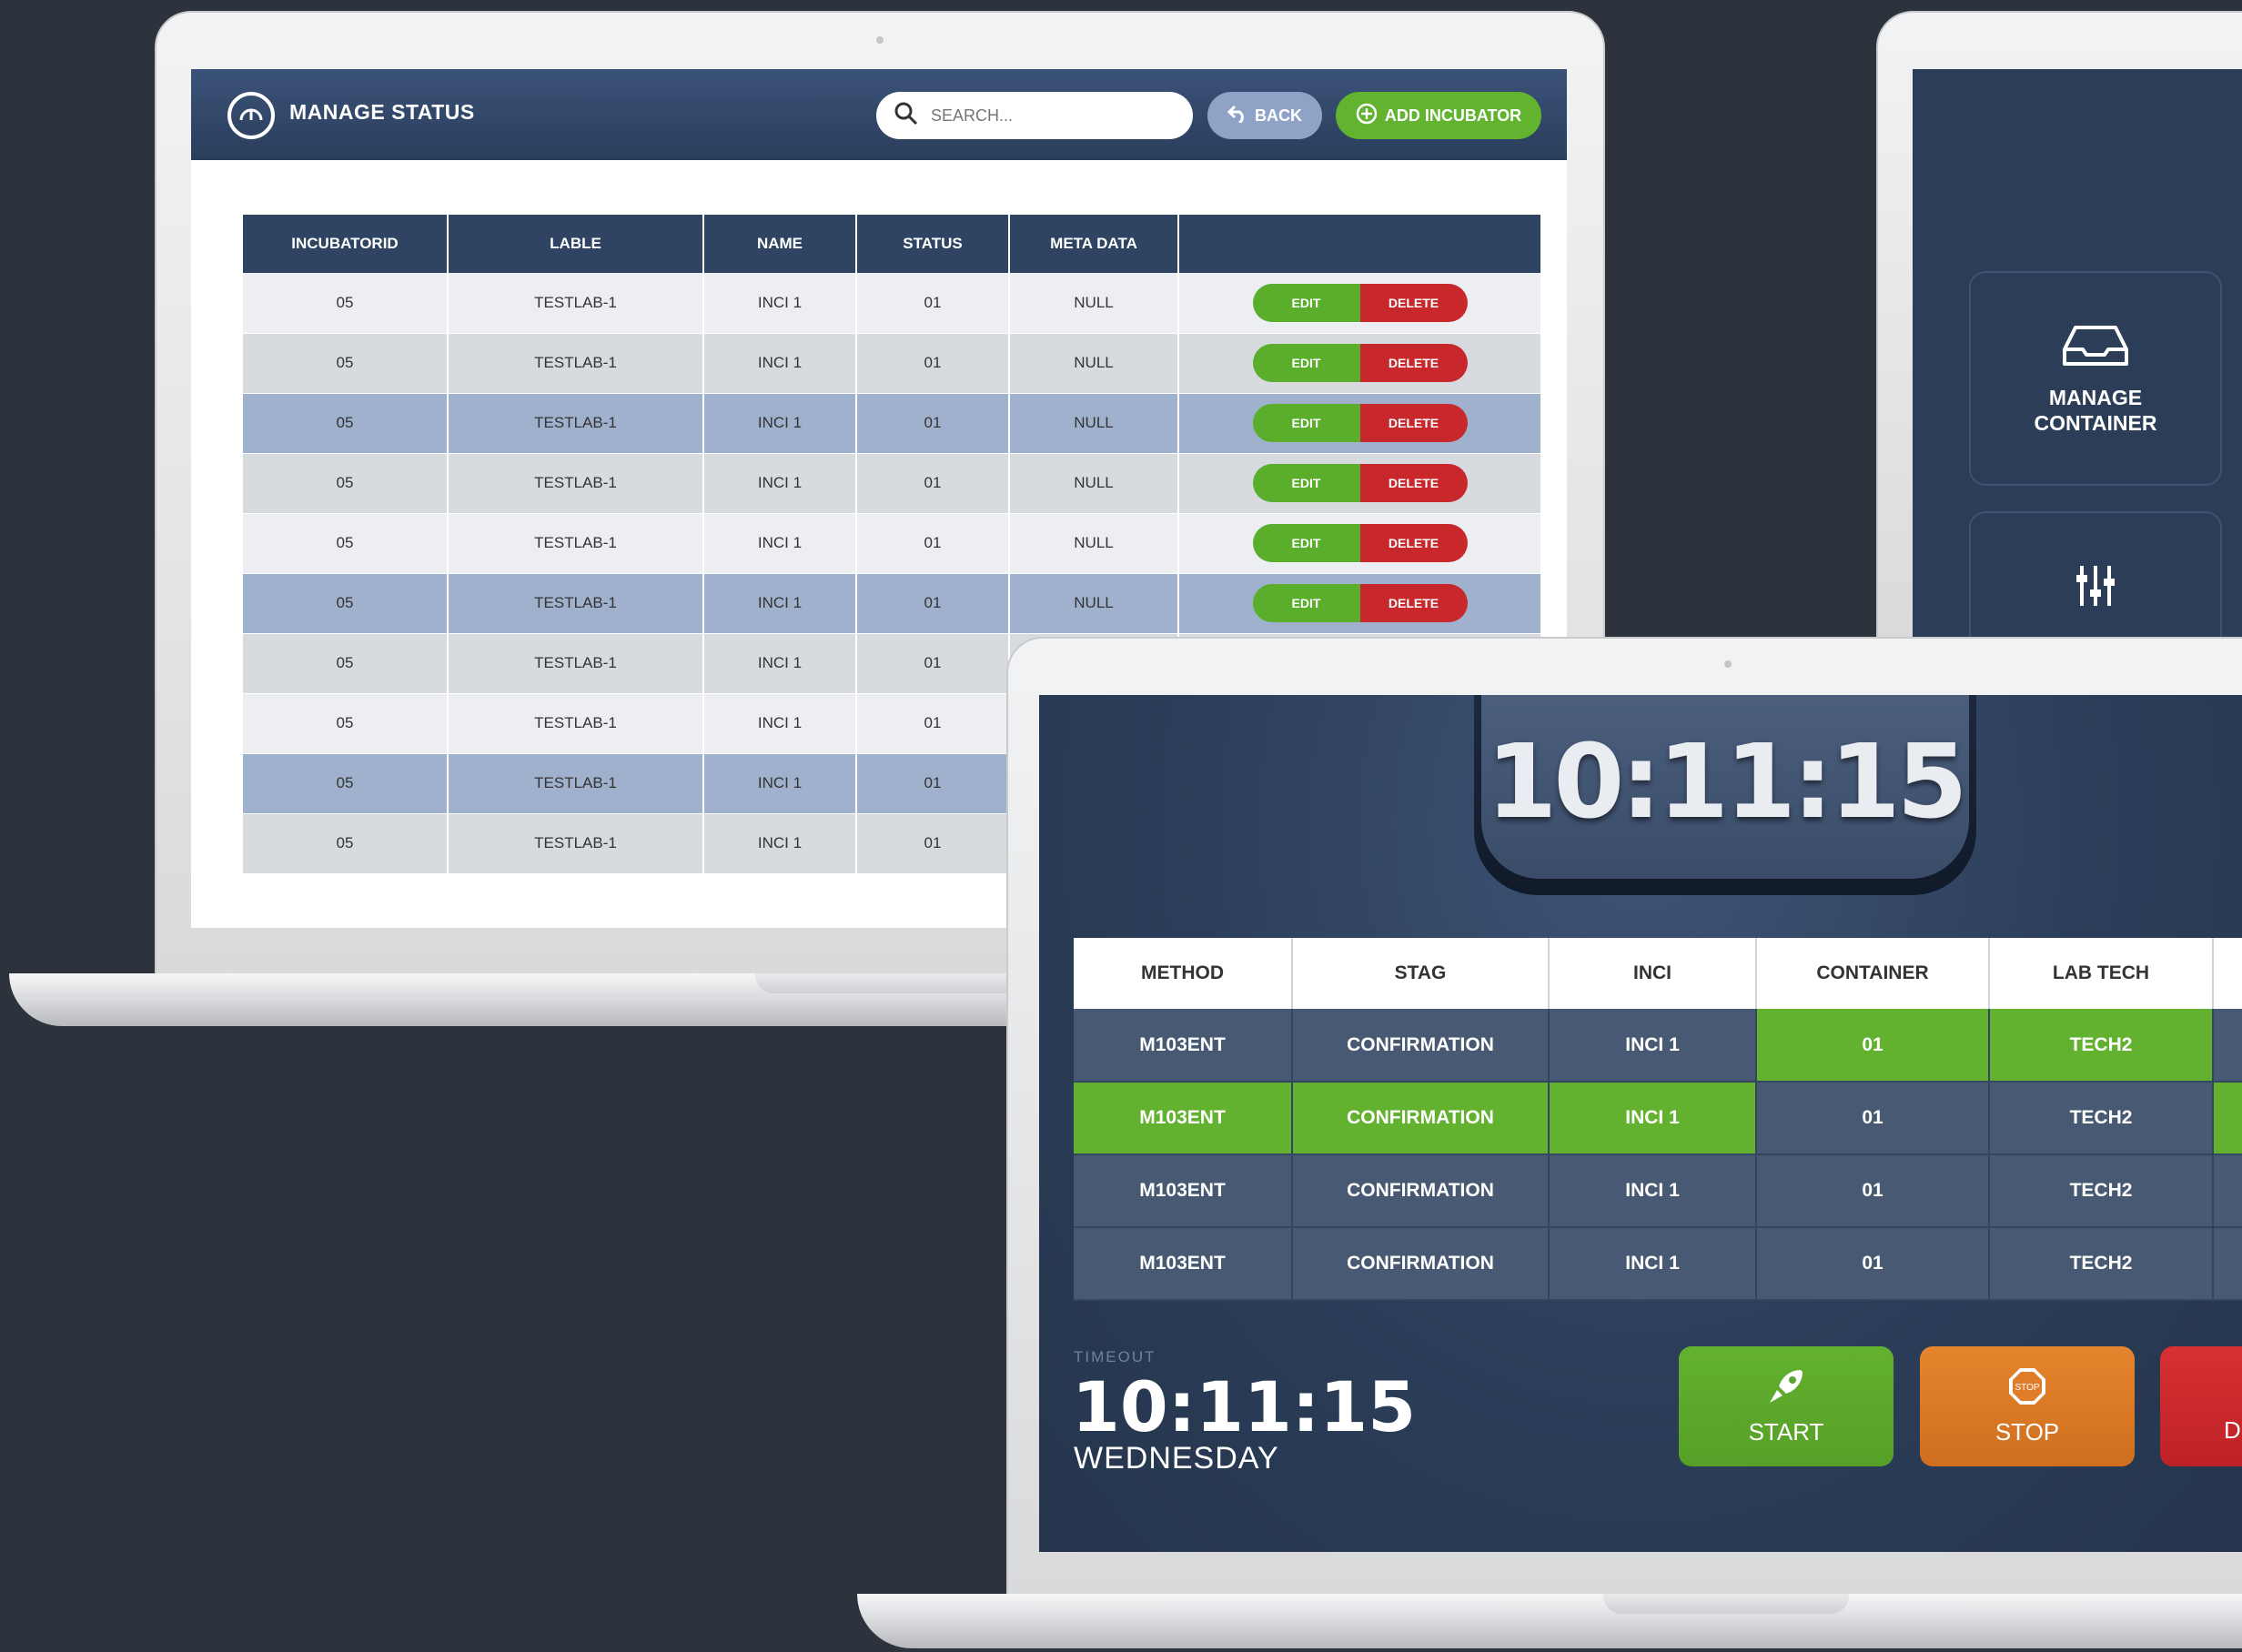 The height and width of the screenshot is (1652, 2242). I want to click on column-header: STATUS, so click(933, 244).